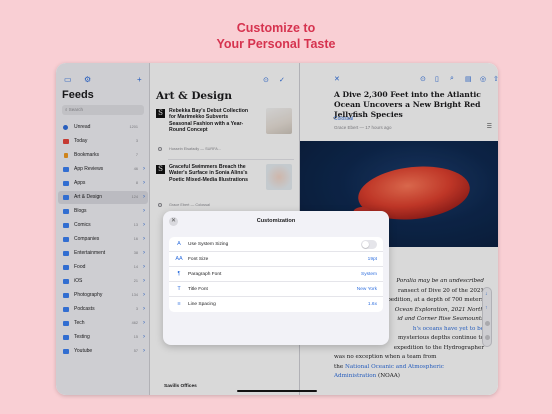 Image resolution: width=552 pixels, height=414 pixels. Describe the element at coordinates (198, 289) in the screenshot. I see `row-label: Title Font` at that location.